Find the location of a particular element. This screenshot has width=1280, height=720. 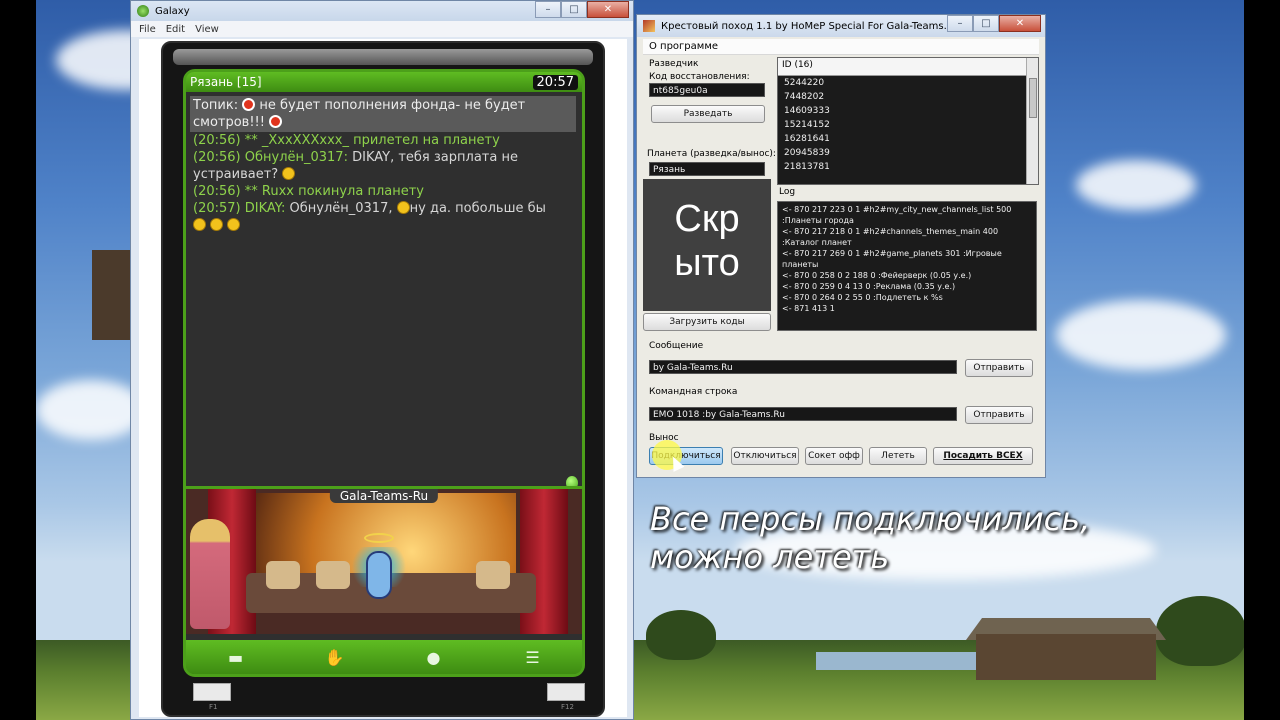

avatar-bug is located at coordinates (379, 574).